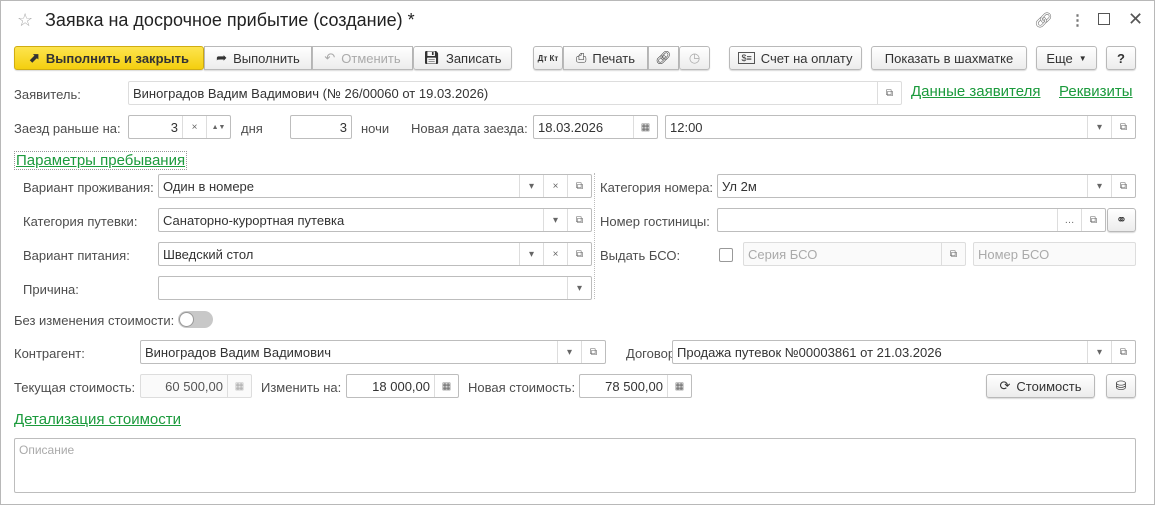 The image size is (1155, 505). Describe the element at coordinates (595, 127) in the screenshot. I see `new-date-input: 18.03.2026 ▦` at that location.